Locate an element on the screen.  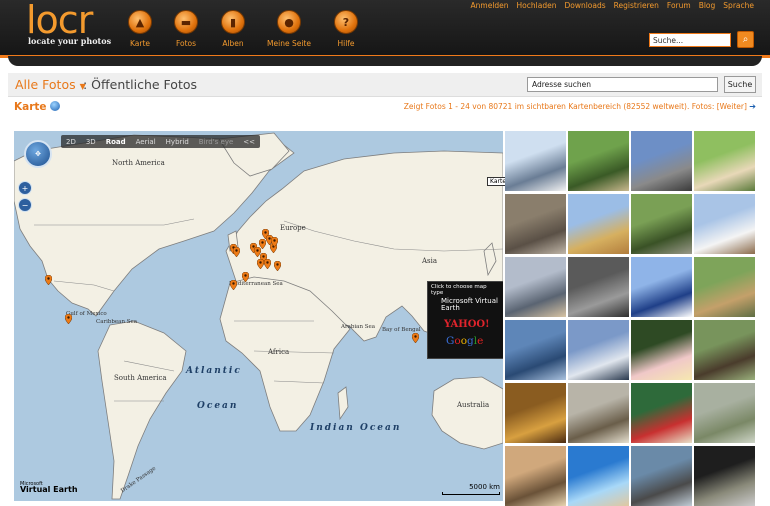
breadcrumb-current: : Öffentliche Fotos is located at coordinates (140, 84).